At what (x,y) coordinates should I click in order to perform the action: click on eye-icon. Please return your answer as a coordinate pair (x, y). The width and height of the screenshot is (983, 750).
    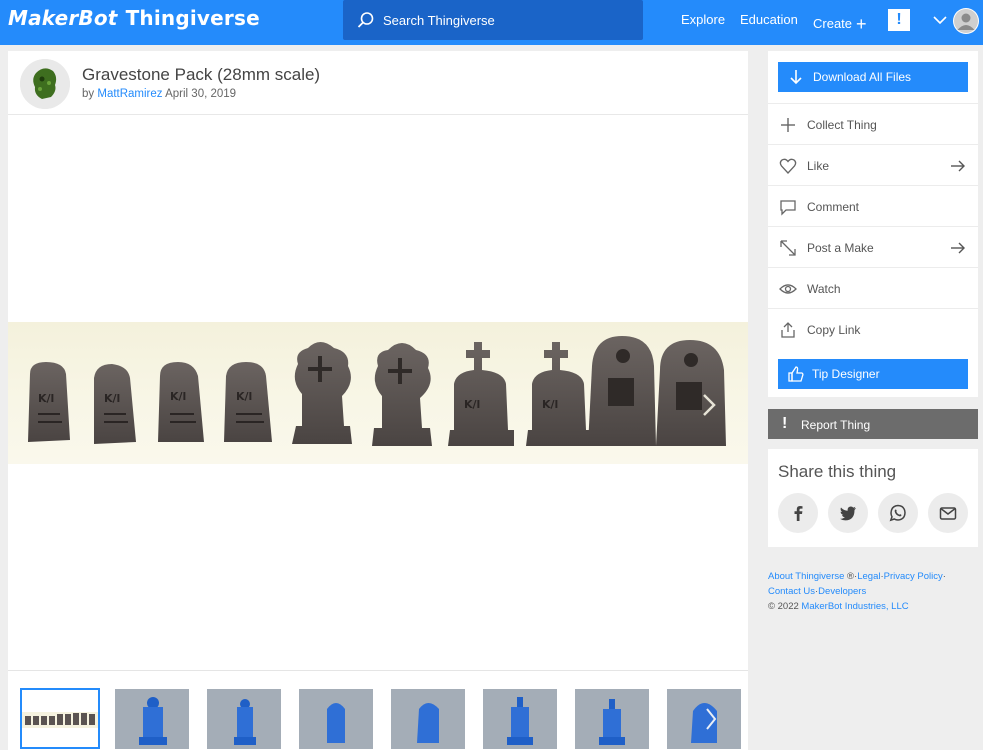
    Looking at the image, I should click on (788, 289).